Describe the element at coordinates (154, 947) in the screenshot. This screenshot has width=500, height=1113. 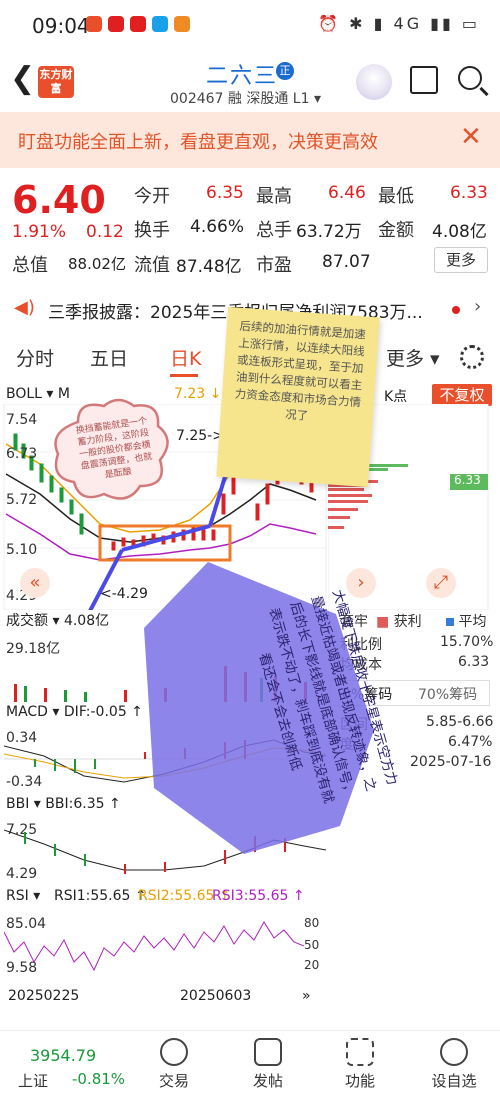
I see `rsi-chart` at that location.